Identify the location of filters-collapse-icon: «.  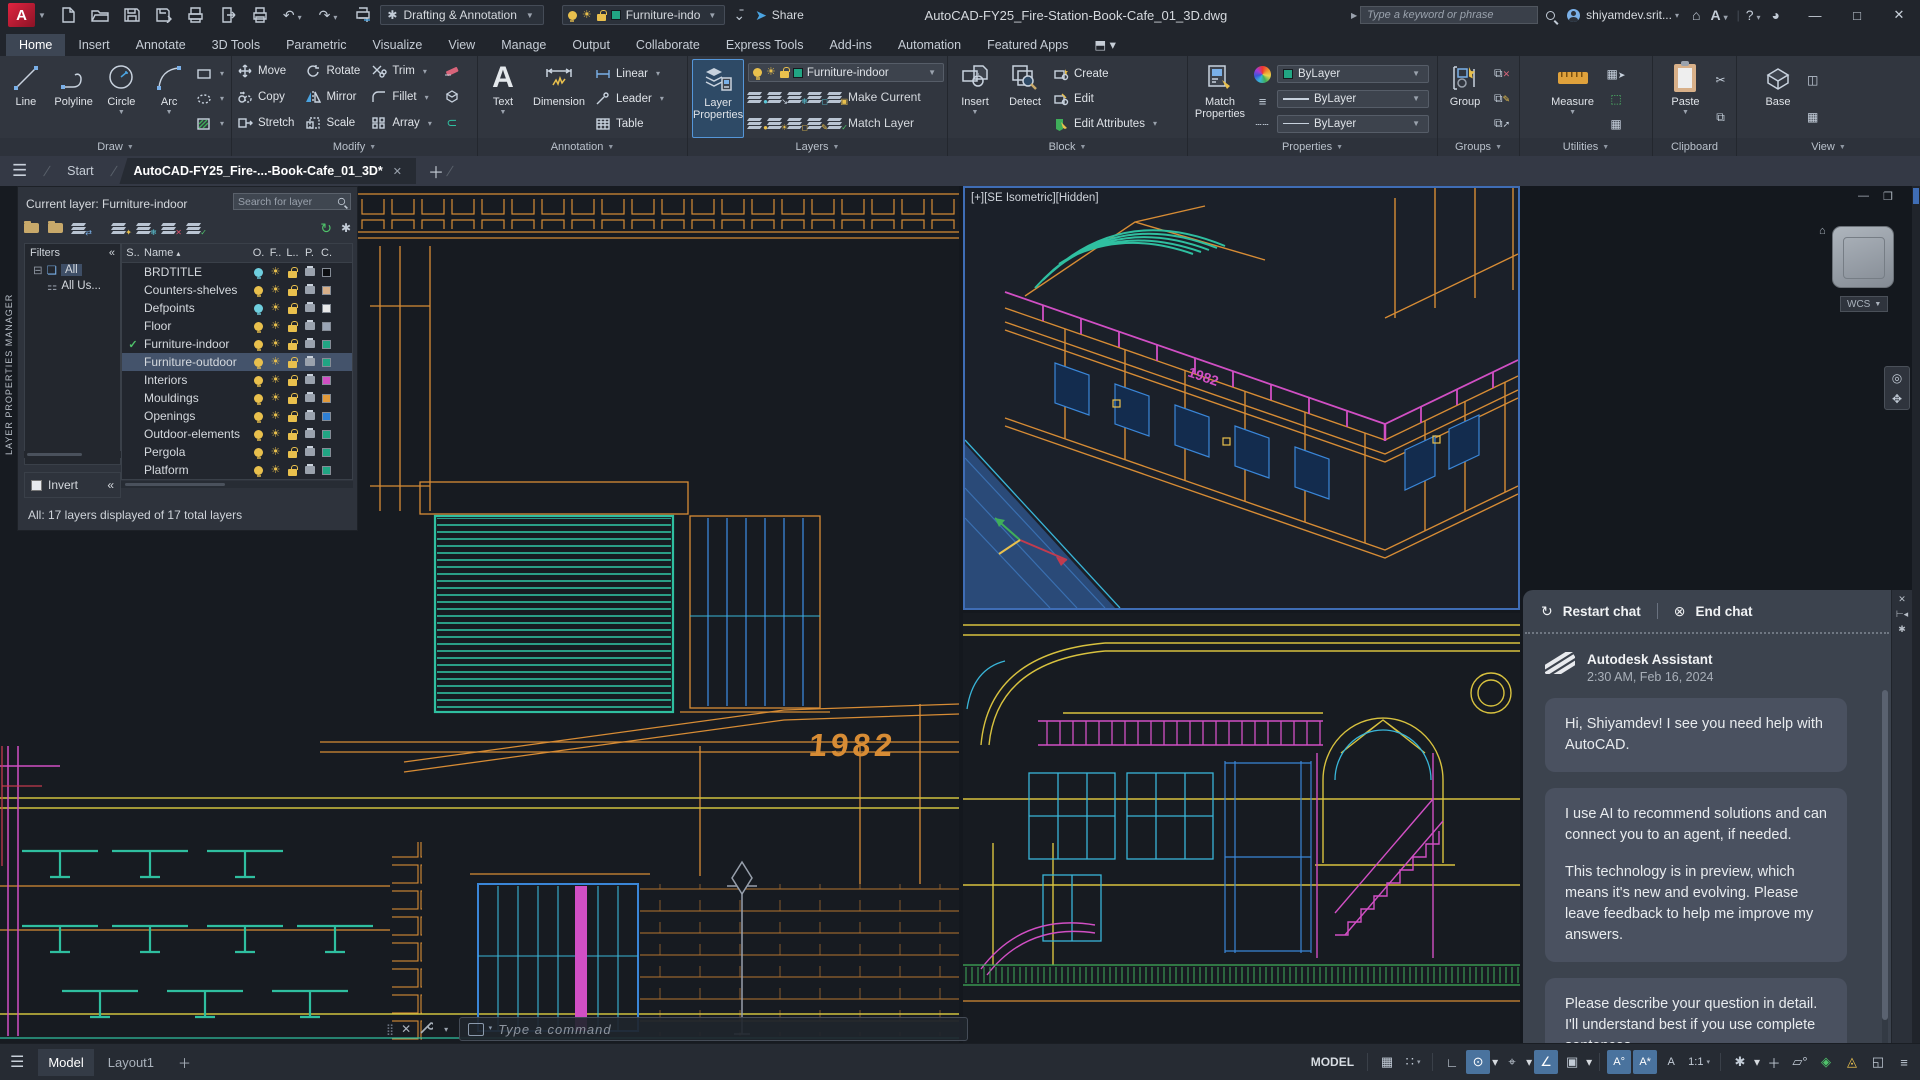
(112, 253).